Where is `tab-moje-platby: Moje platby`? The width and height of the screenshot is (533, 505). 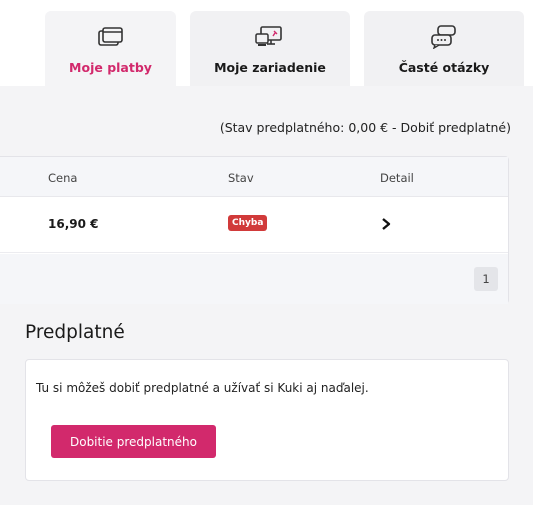 tab-moje-platby: Moje platby is located at coordinates (110, 48).